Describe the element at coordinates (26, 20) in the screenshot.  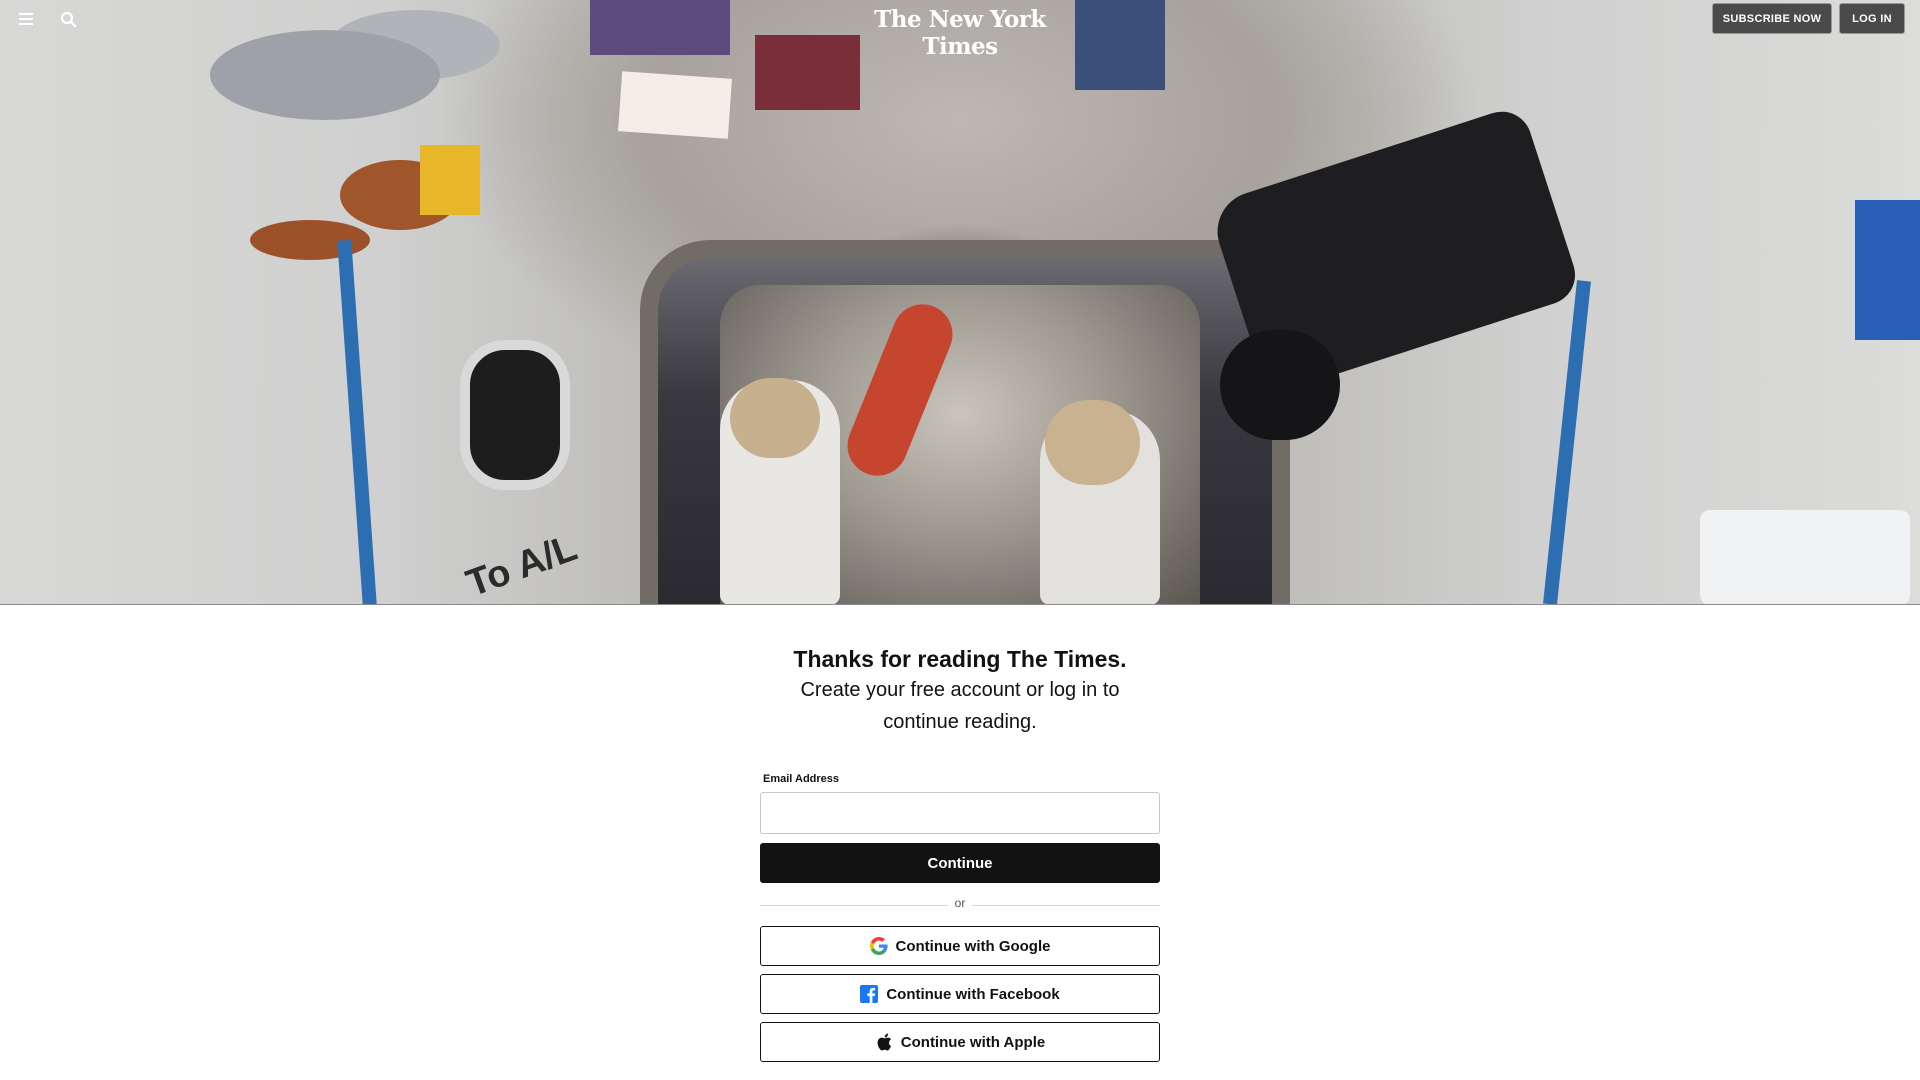
I see `hamburger-menu-icon` at that location.